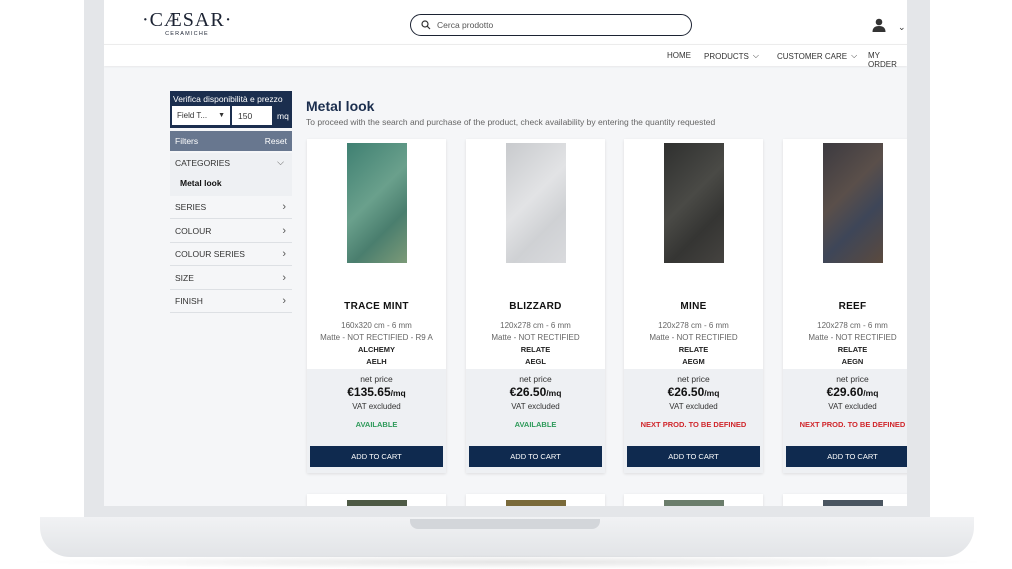 The width and height of the screenshot is (1012, 569). Describe the element at coordinates (203, 163) in the screenshot. I see `categories-label: CATEGORIES` at that location.